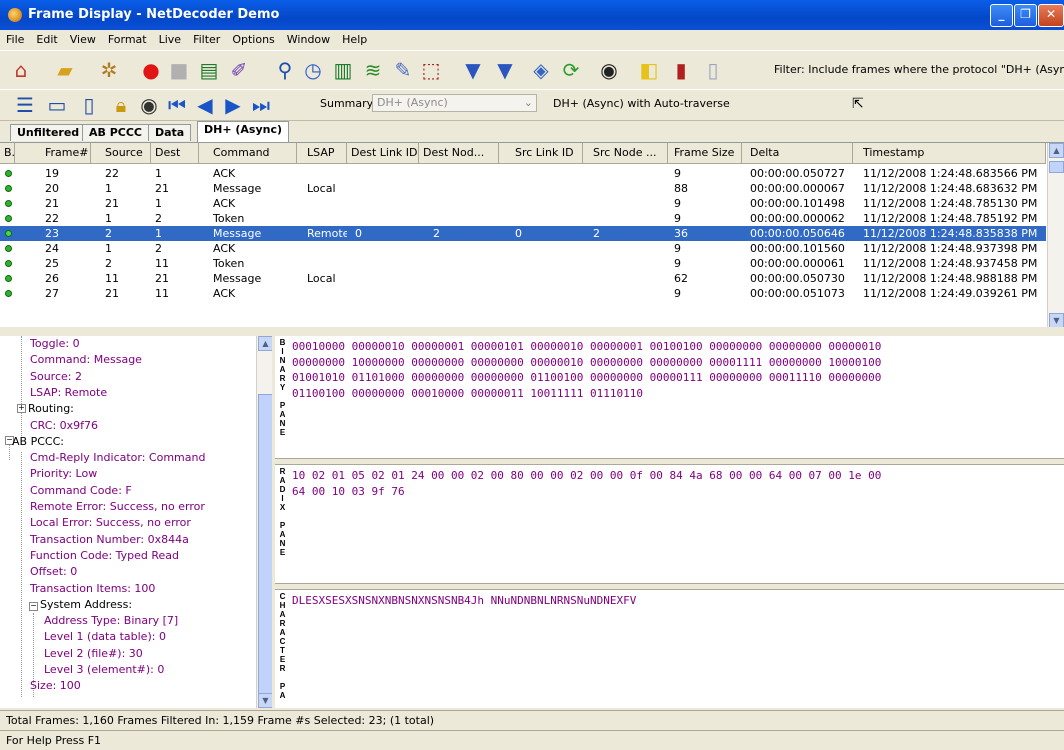 This screenshot has width=1064, height=750. Describe the element at coordinates (55, 685) in the screenshot. I see `tree-node: Size: 100` at that location.